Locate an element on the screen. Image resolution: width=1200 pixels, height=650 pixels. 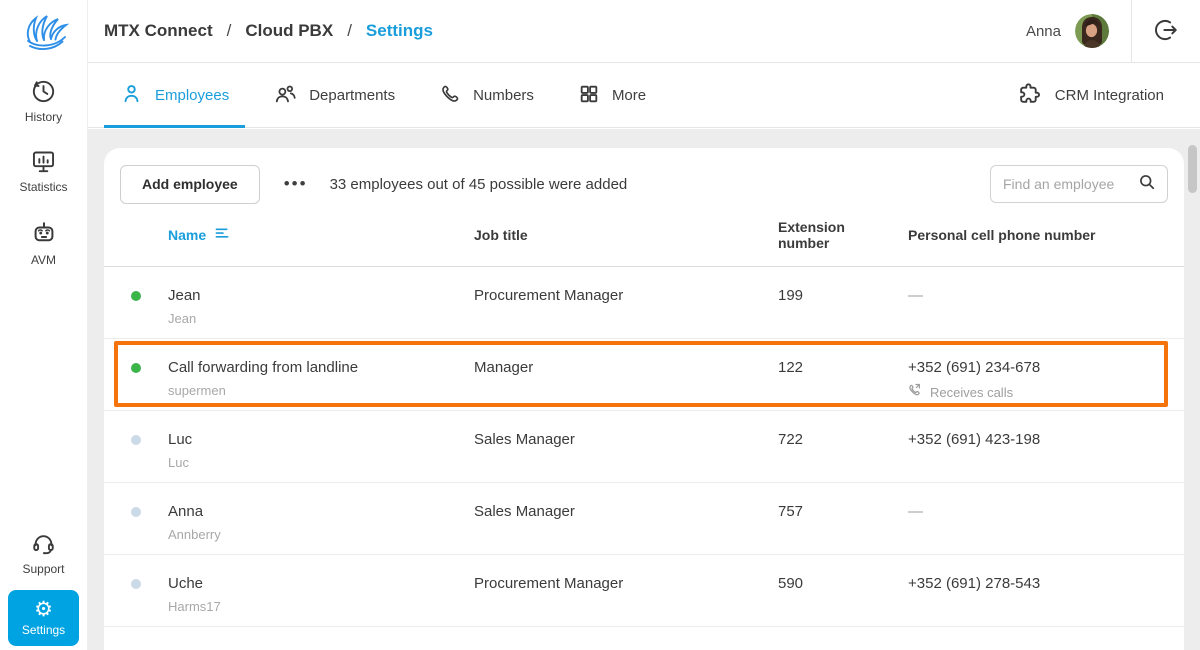
employee-name: Luc is located at coordinates (180, 439).